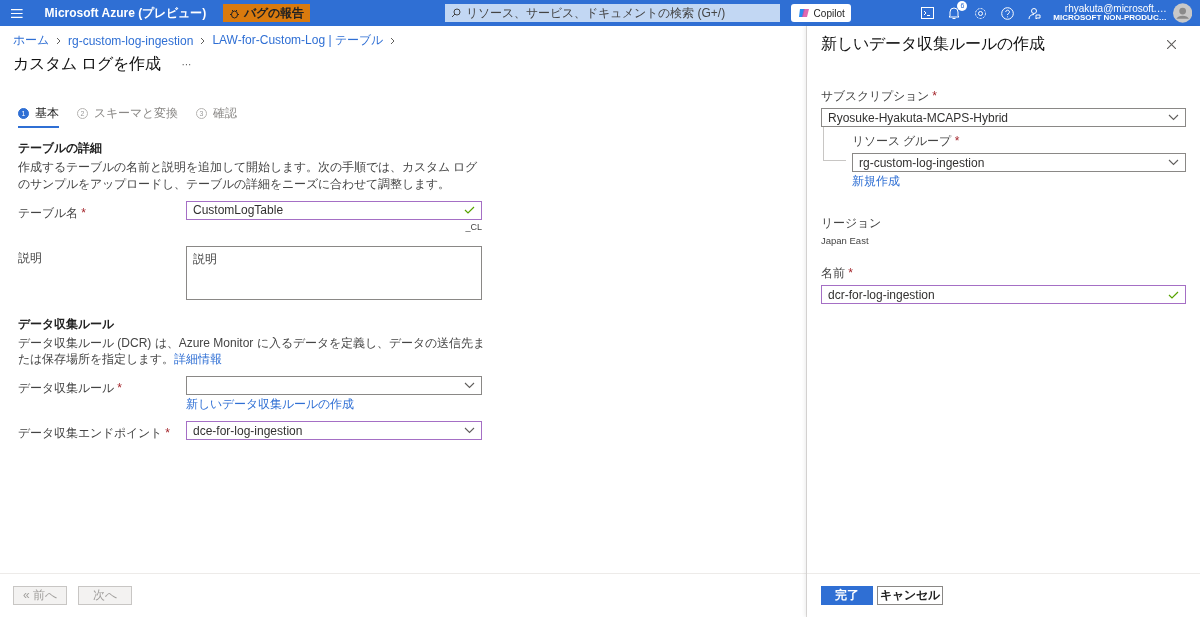 The width and height of the screenshot is (1200, 617). What do you see at coordinates (334, 272) in the screenshot?
I see `description-textarea: 説明` at bounding box center [334, 272].